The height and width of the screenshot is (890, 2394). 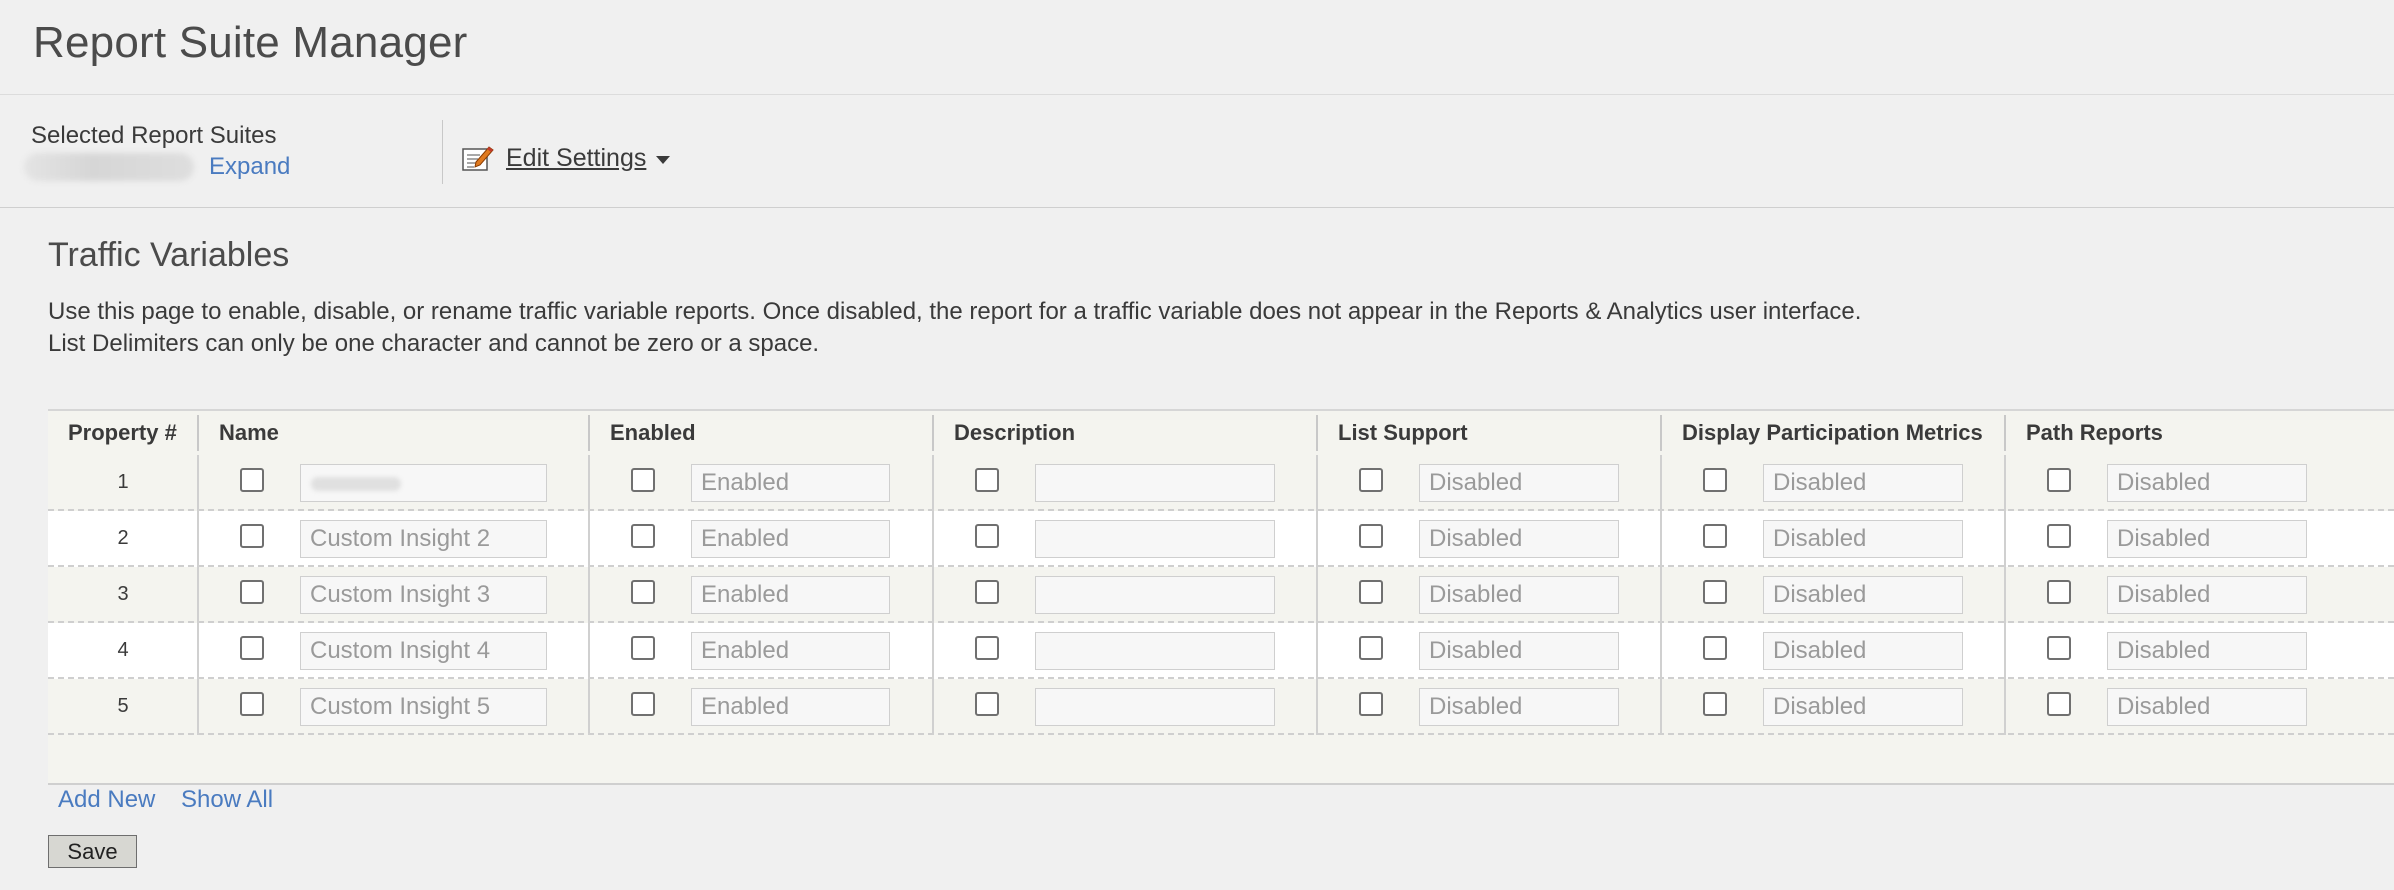 I want to click on property-number: 5, so click(x=123, y=706).